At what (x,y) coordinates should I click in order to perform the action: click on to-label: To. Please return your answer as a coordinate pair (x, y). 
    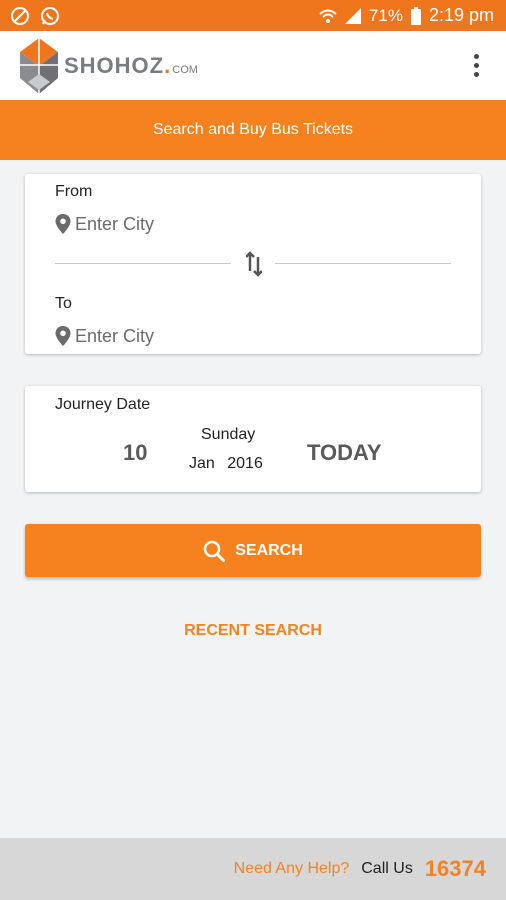
    Looking at the image, I should click on (63, 303).